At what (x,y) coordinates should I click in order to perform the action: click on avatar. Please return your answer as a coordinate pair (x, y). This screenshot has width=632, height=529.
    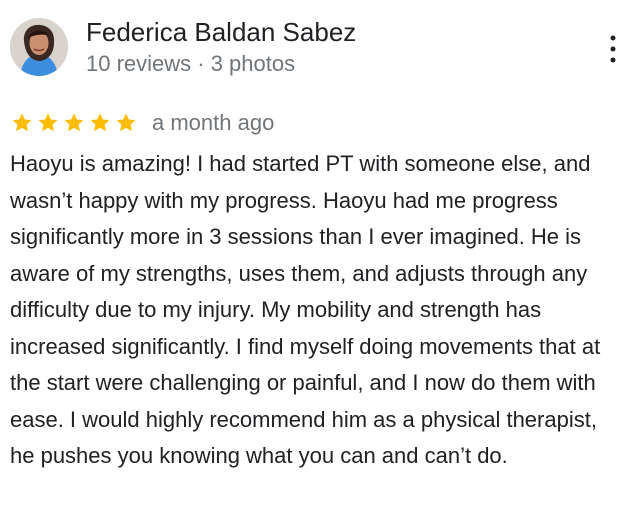
    Looking at the image, I should click on (39, 47).